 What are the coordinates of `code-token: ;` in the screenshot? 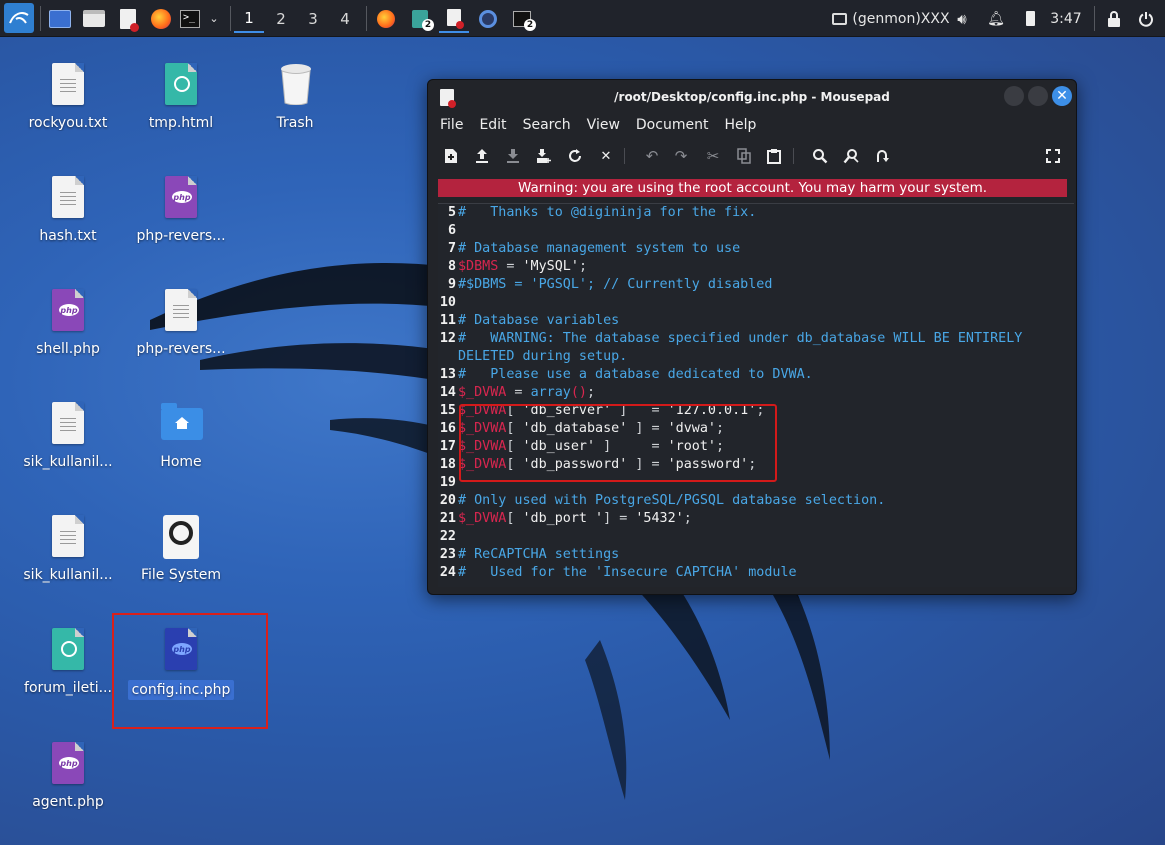 It's located at (591, 392).